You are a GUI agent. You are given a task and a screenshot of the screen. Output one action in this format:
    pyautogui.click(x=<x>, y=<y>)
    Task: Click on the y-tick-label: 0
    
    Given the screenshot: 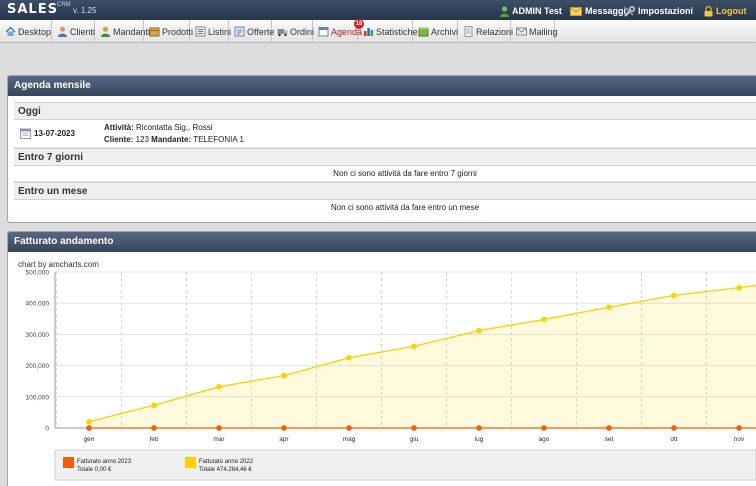 What is the action you would take?
    pyautogui.click(x=47, y=429)
    